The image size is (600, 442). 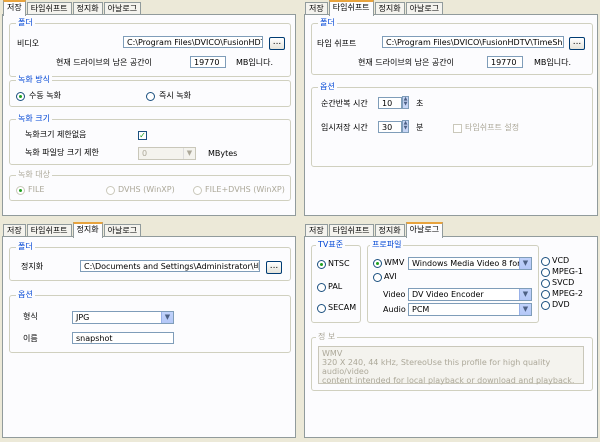 What do you see at coordinates (110, 190) in the screenshot?
I see `target-dvhs-radio` at bounding box center [110, 190].